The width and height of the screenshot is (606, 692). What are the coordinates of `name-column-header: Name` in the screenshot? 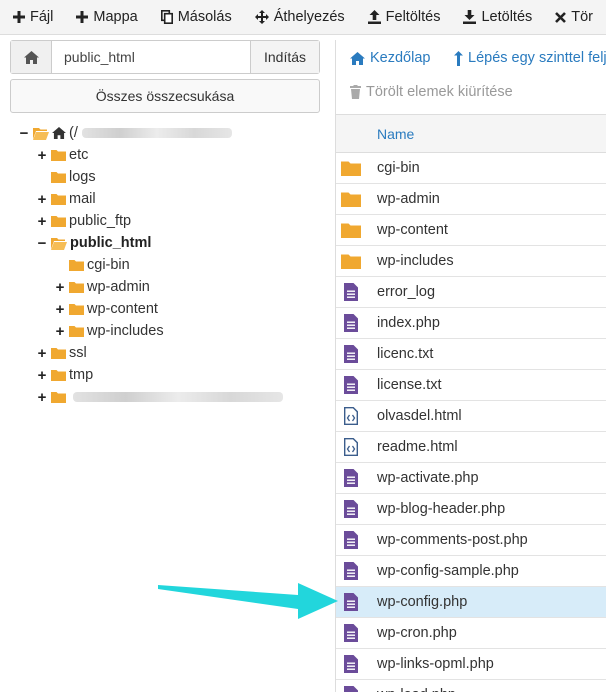 It's located at (395, 134).